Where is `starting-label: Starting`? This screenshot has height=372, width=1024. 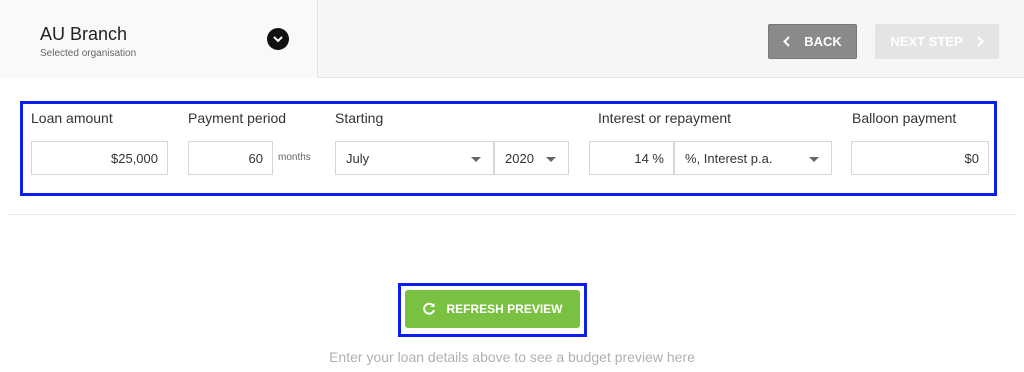
starting-label: Starting is located at coordinates (359, 118).